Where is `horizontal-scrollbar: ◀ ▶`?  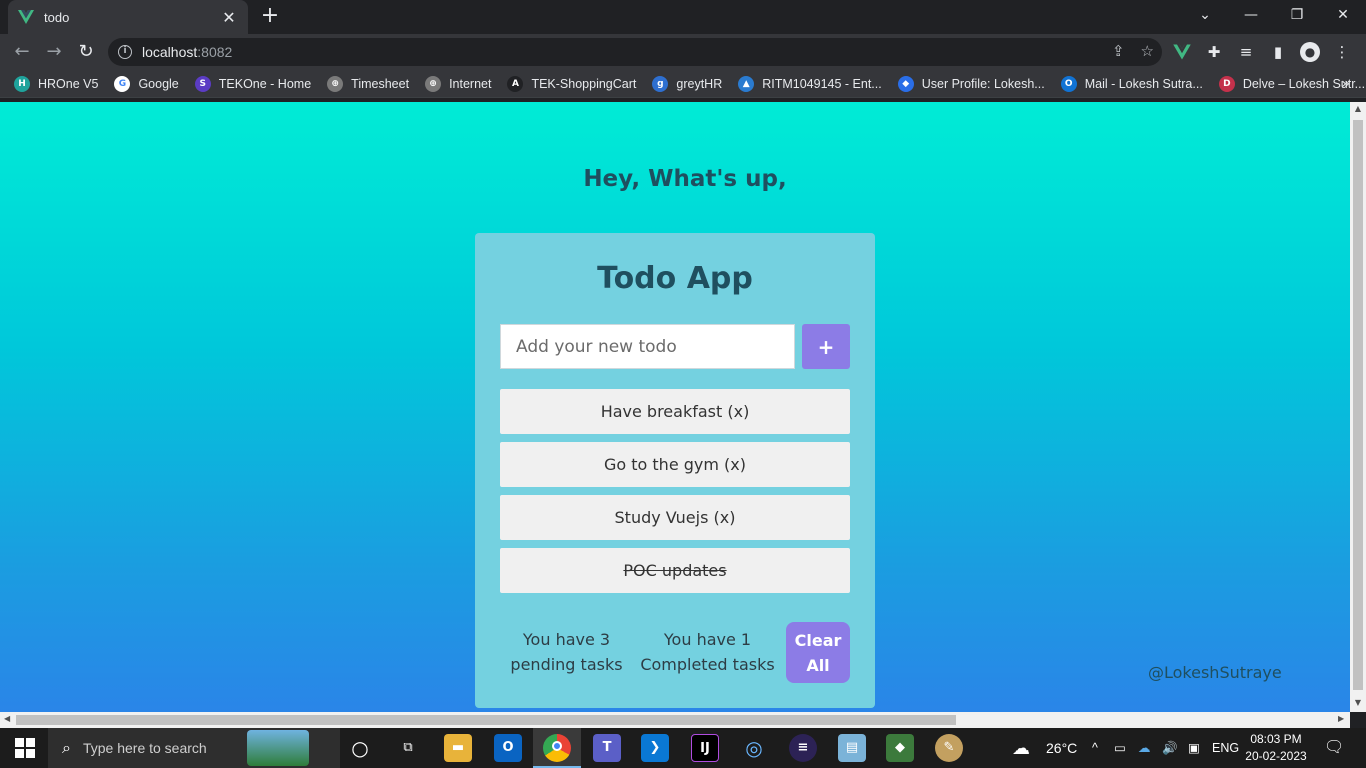
horizontal-scrollbar: ◀ ▶ is located at coordinates (675, 720).